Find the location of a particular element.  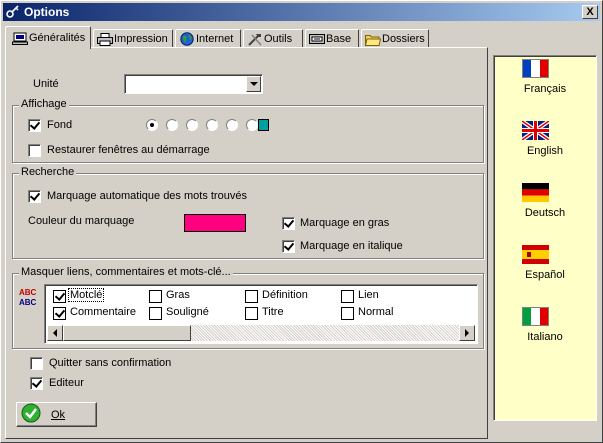

quitter-label: Quitter sans confirmation is located at coordinates (110, 363).